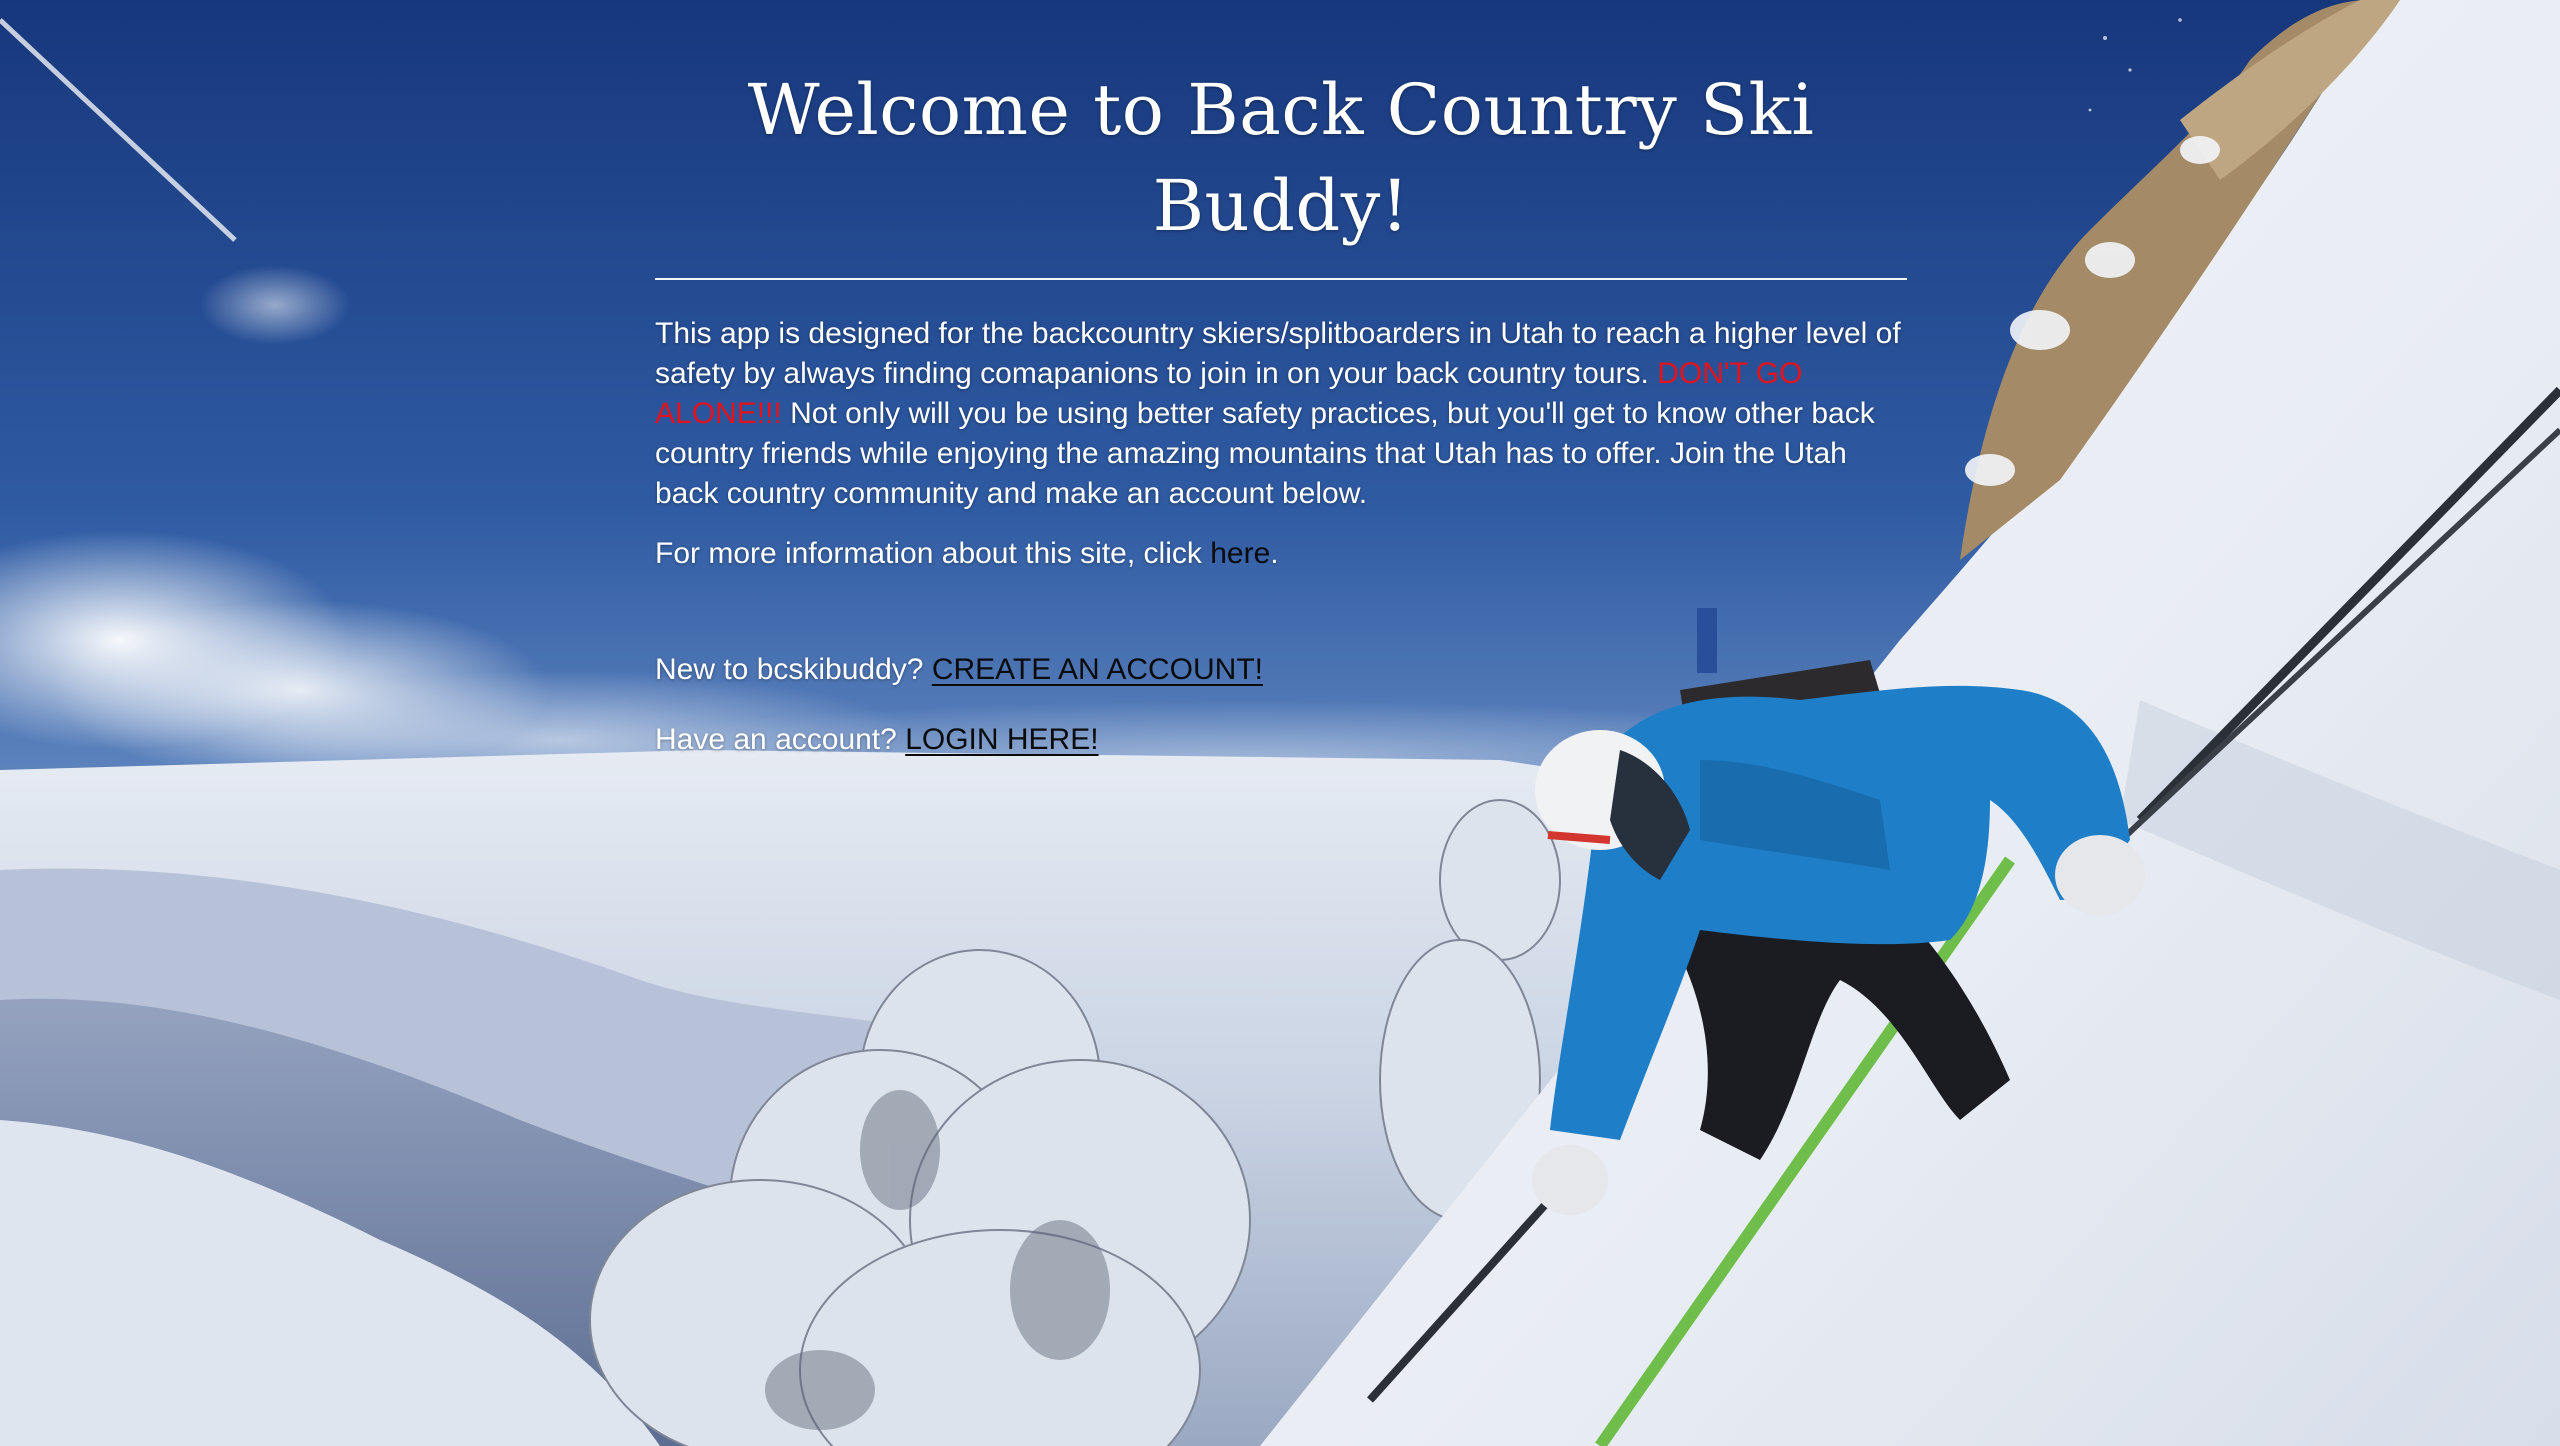 This screenshot has height=1446, width=2560. What do you see at coordinates (1097, 669) in the screenshot?
I see `create-account-link: CREATE AN ACCOUNT!` at bounding box center [1097, 669].